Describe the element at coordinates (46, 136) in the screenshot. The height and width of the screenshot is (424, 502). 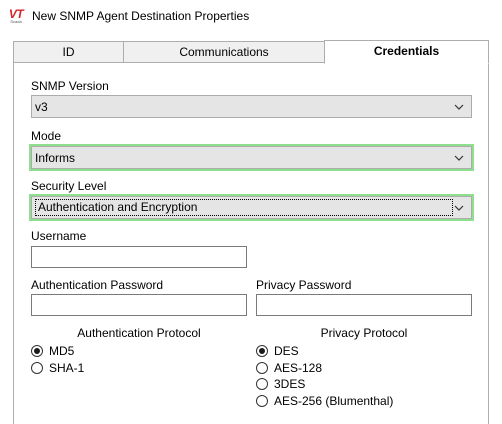
I see `mode-label: Mode` at that location.